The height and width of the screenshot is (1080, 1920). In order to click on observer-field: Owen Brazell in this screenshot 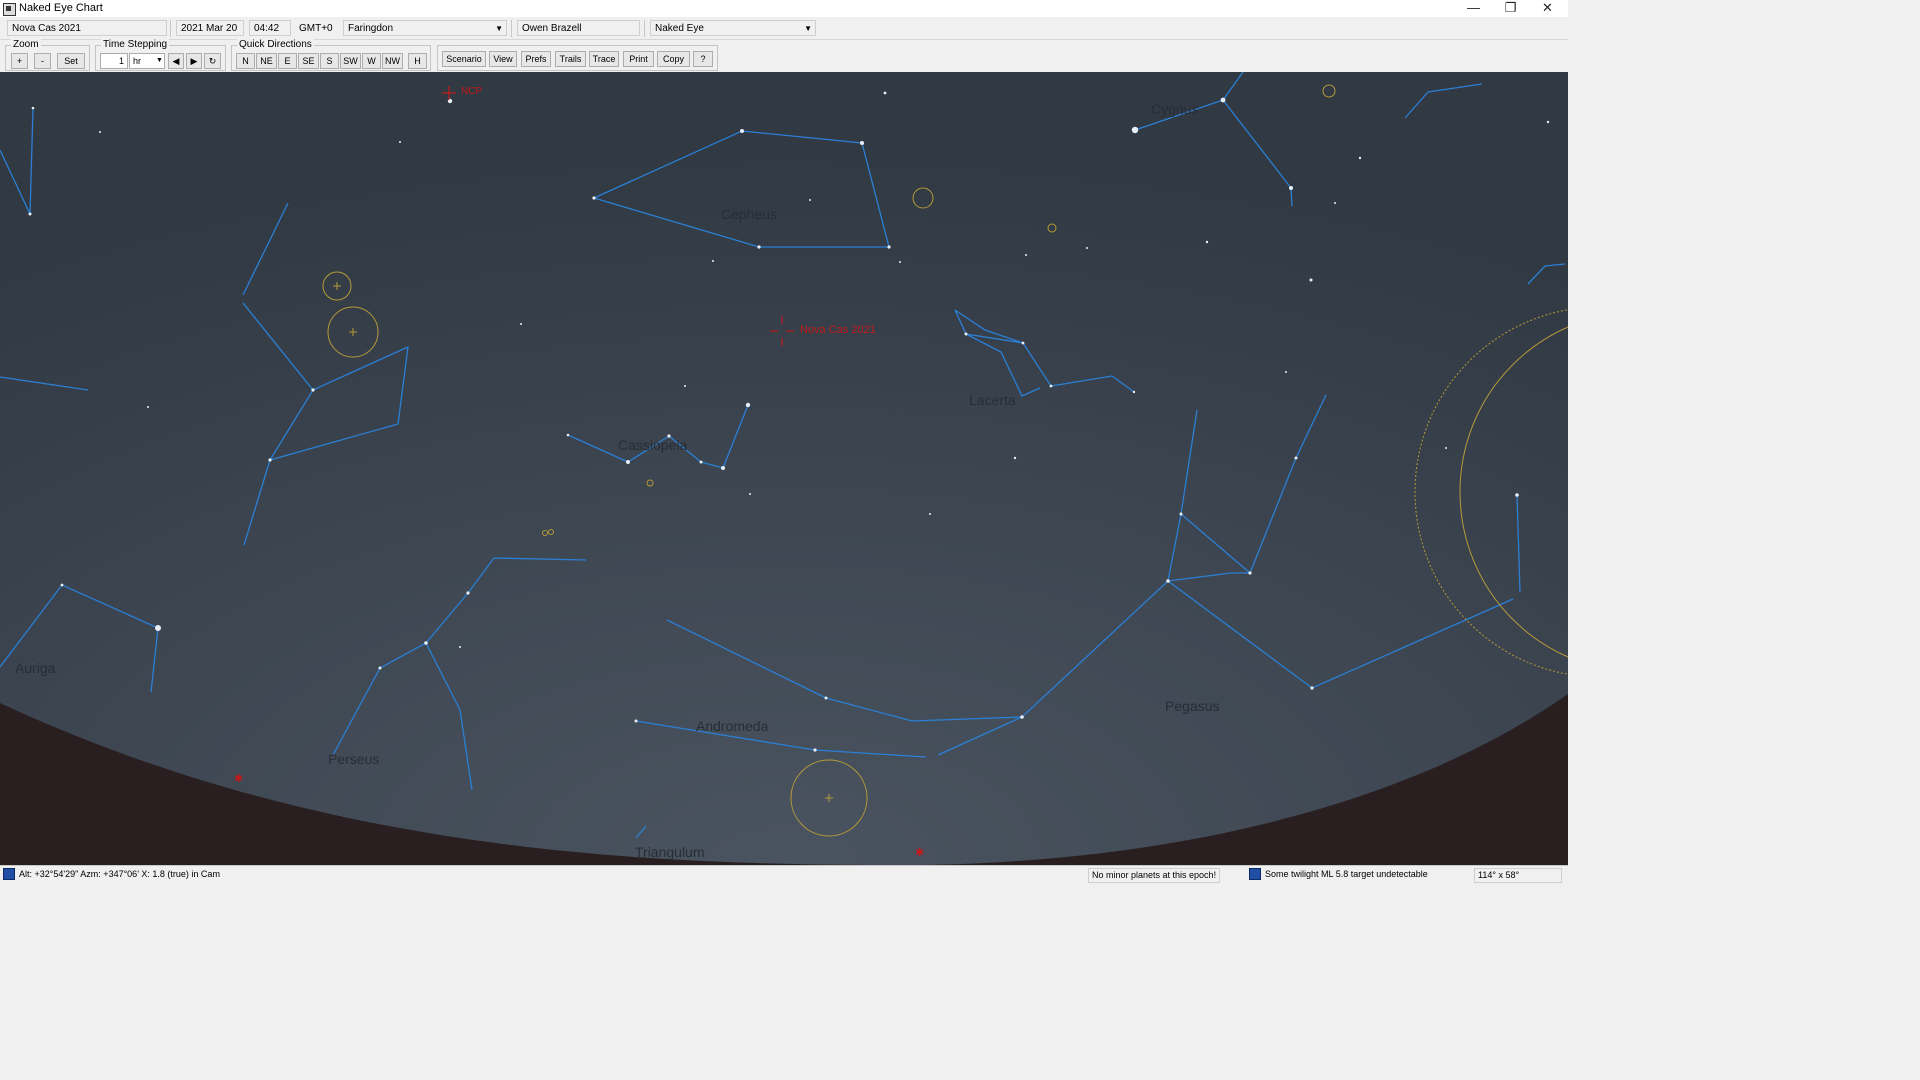, I will do `click(578, 28)`.